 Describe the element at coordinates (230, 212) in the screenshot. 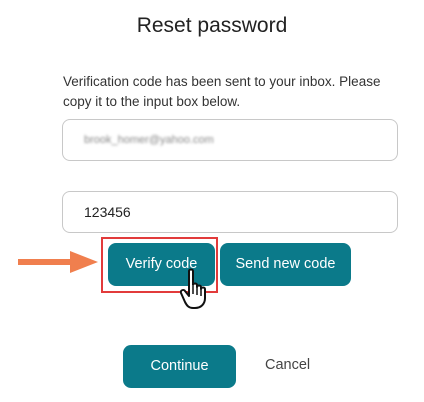

I see `verification-code-input: 123456` at that location.